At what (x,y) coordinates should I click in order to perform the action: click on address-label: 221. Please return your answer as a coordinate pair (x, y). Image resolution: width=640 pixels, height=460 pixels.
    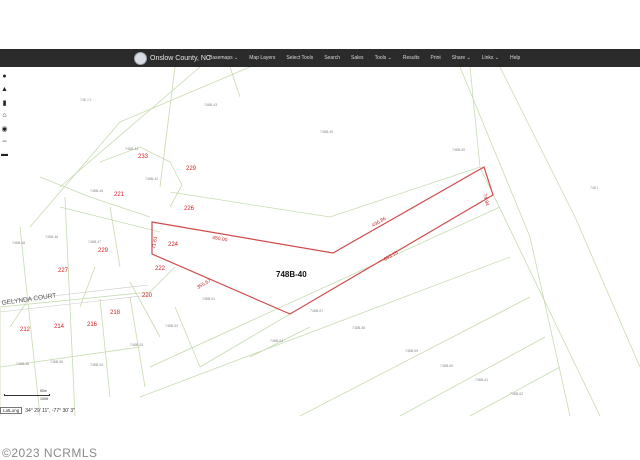
    Looking at the image, I should click on (119, 195).